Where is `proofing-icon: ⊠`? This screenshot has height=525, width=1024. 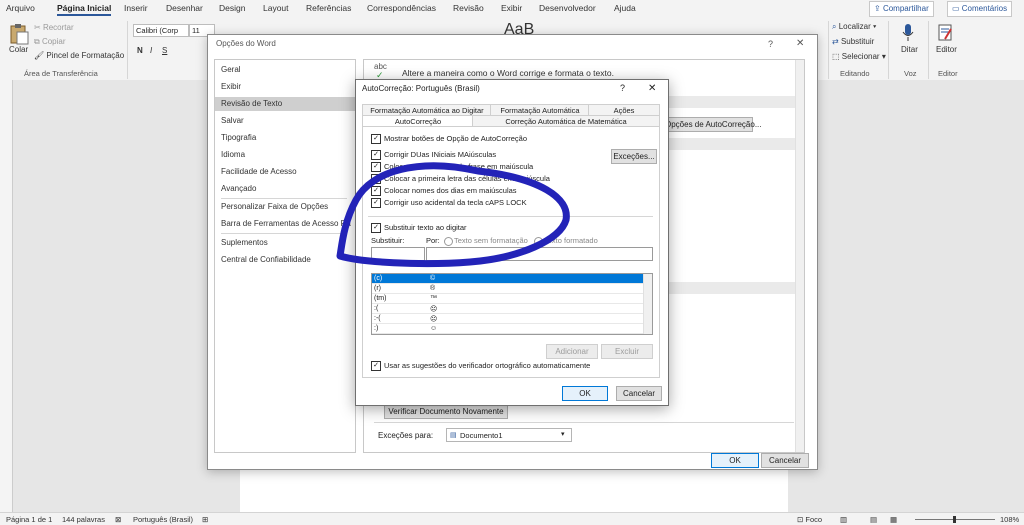 proofing-icon: ⊠ is located at coordinates (118, 519).